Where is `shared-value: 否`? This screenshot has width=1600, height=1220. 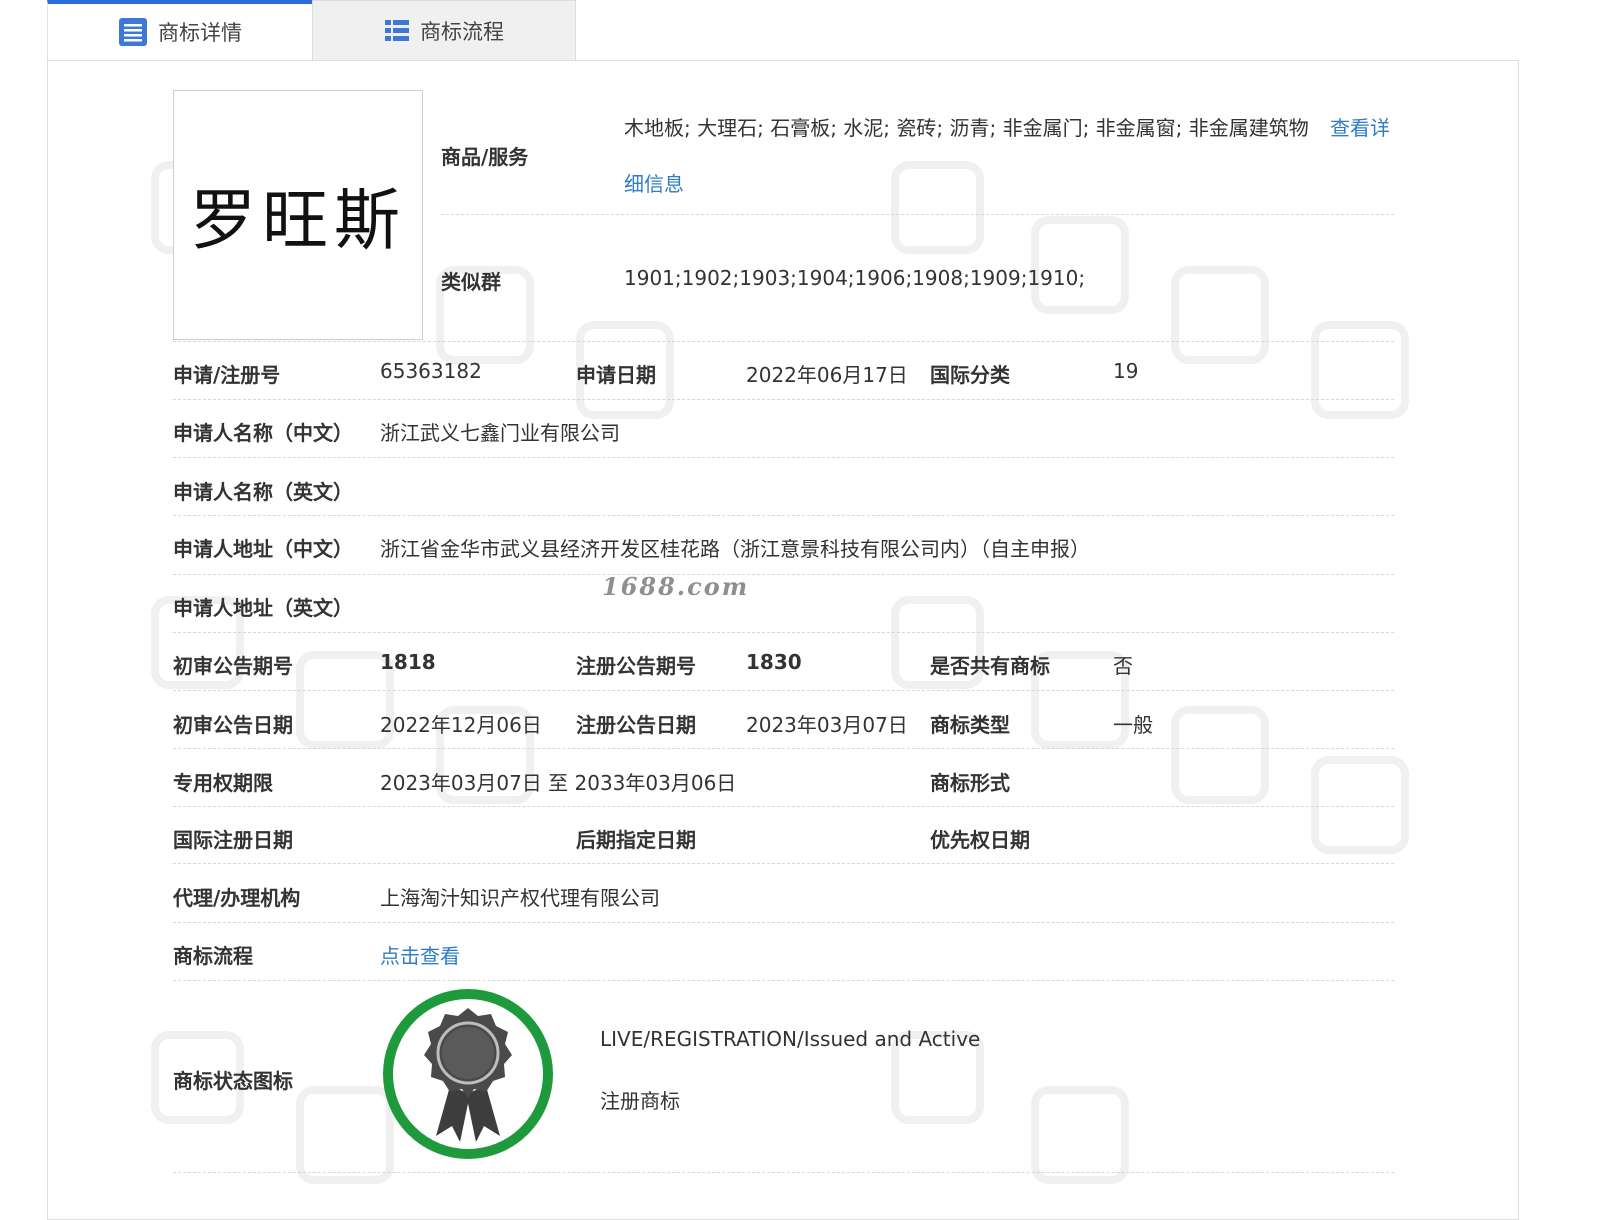 shared-value: 否 is located at coordinates (1123, 666).